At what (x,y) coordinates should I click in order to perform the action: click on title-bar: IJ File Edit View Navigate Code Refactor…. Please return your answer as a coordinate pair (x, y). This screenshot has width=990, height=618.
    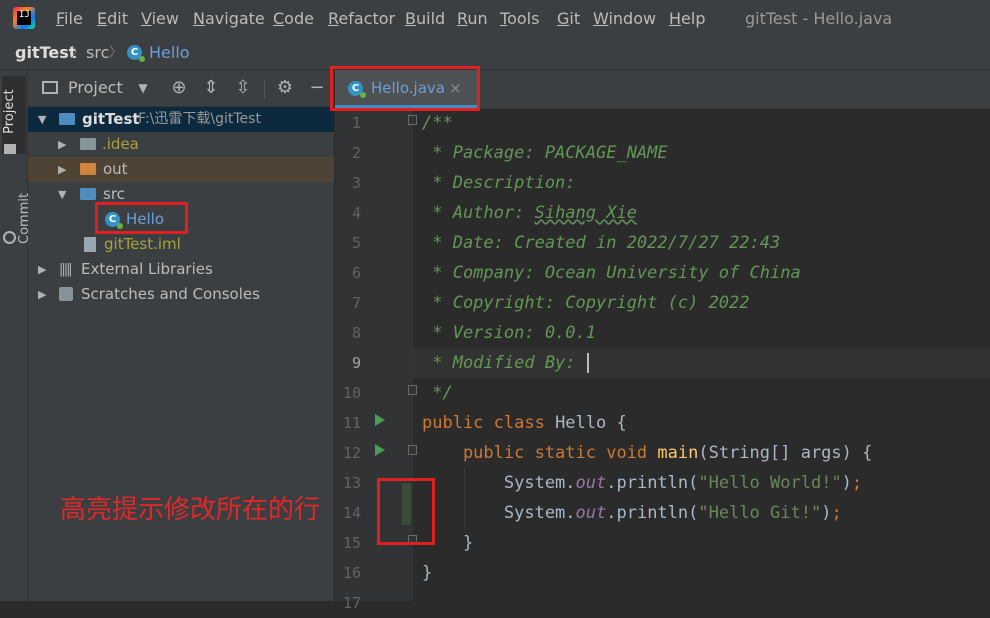
    Looking at the image, I should click on (495, 18).